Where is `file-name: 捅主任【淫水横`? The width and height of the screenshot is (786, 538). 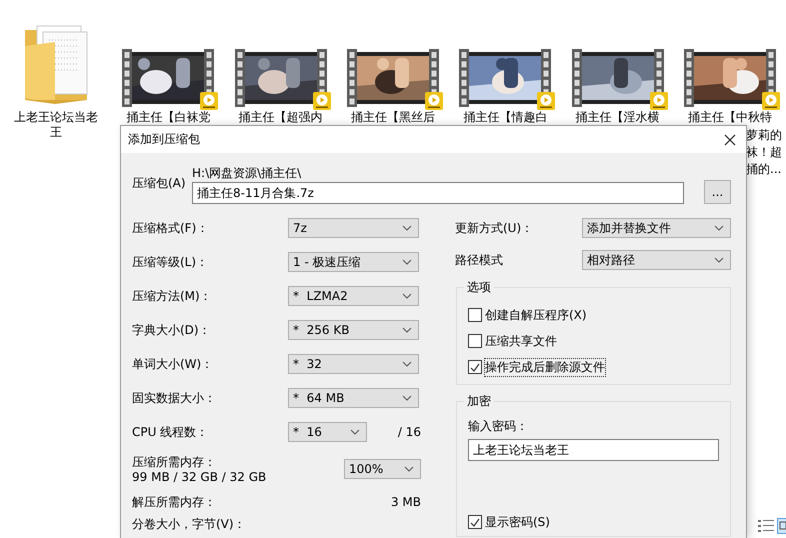
file-name: 捅主任【淫水横 is located at coordinates (617, 117).